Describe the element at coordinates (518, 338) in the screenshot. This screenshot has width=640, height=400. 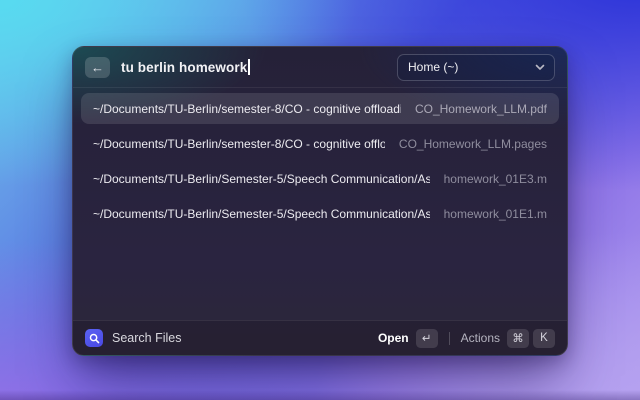
I see `command-key-badge: ⌘` at that location.